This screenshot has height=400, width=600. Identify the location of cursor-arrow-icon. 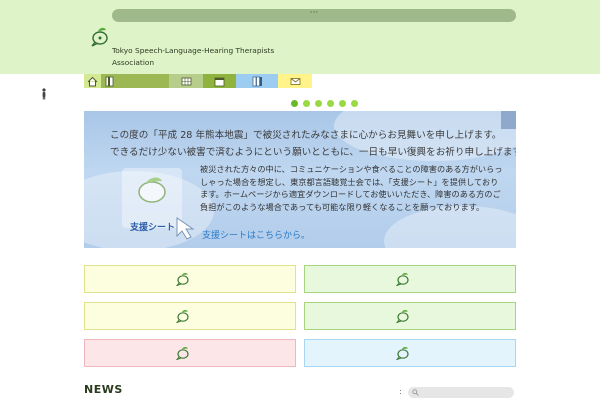
(185, 228).